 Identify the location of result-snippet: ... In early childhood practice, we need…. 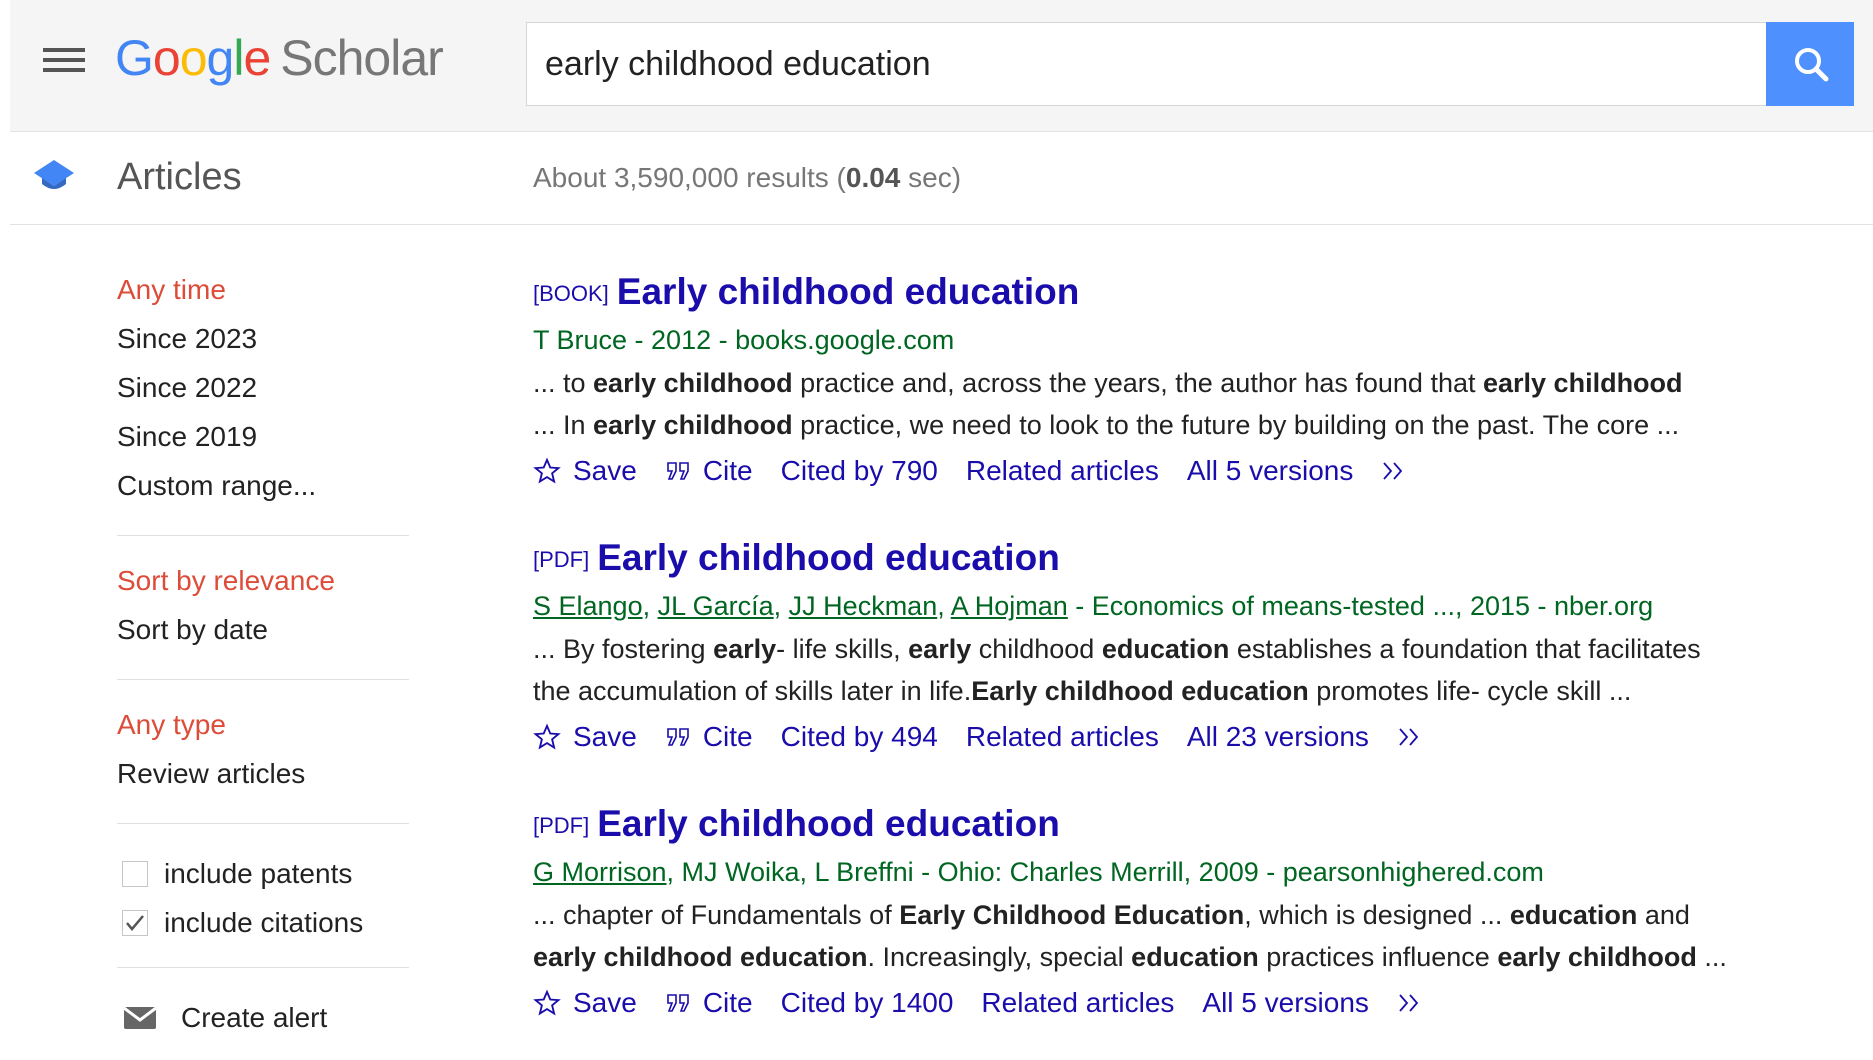
(1106, 425).